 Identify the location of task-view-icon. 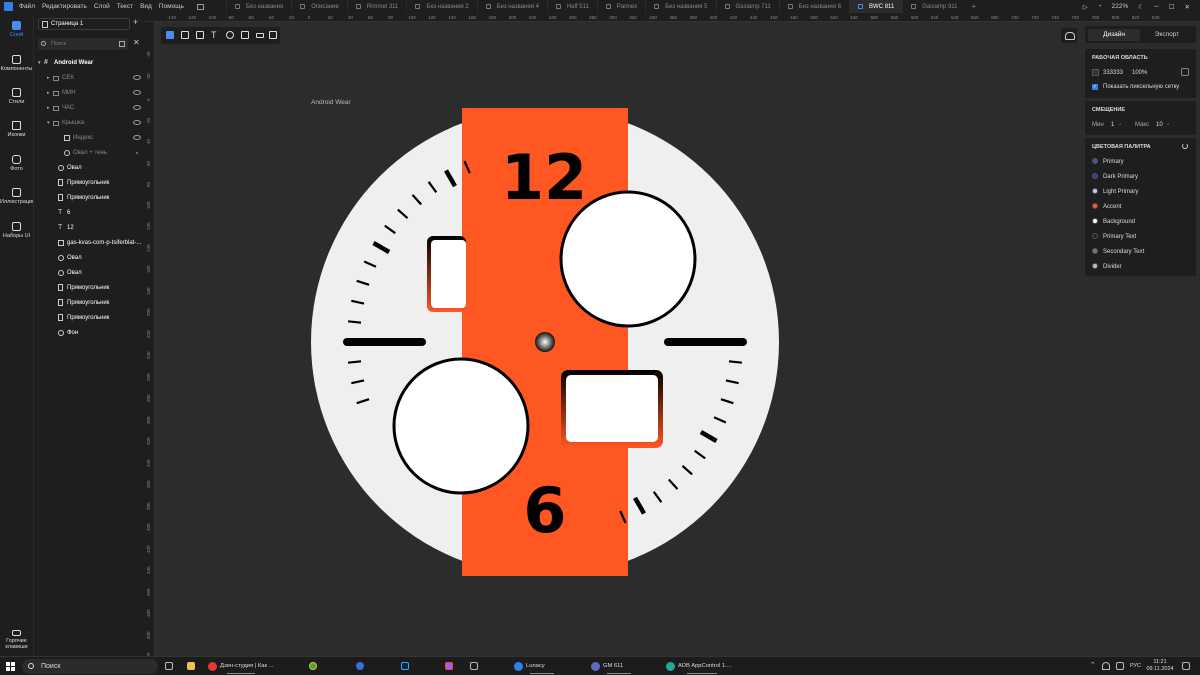
(169, 666).